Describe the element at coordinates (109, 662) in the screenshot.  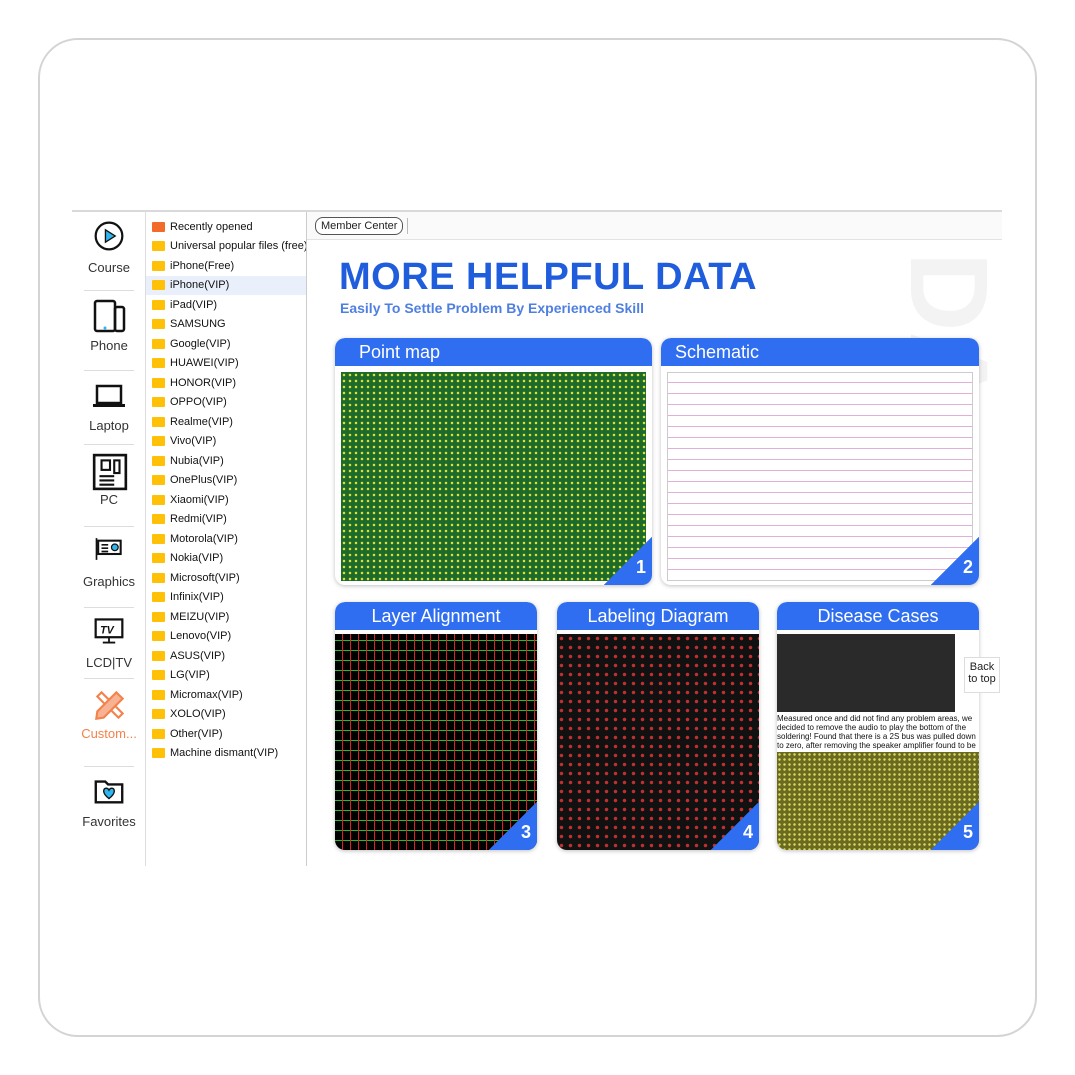
I see `nav-item-label: LCD|TV` at that location.